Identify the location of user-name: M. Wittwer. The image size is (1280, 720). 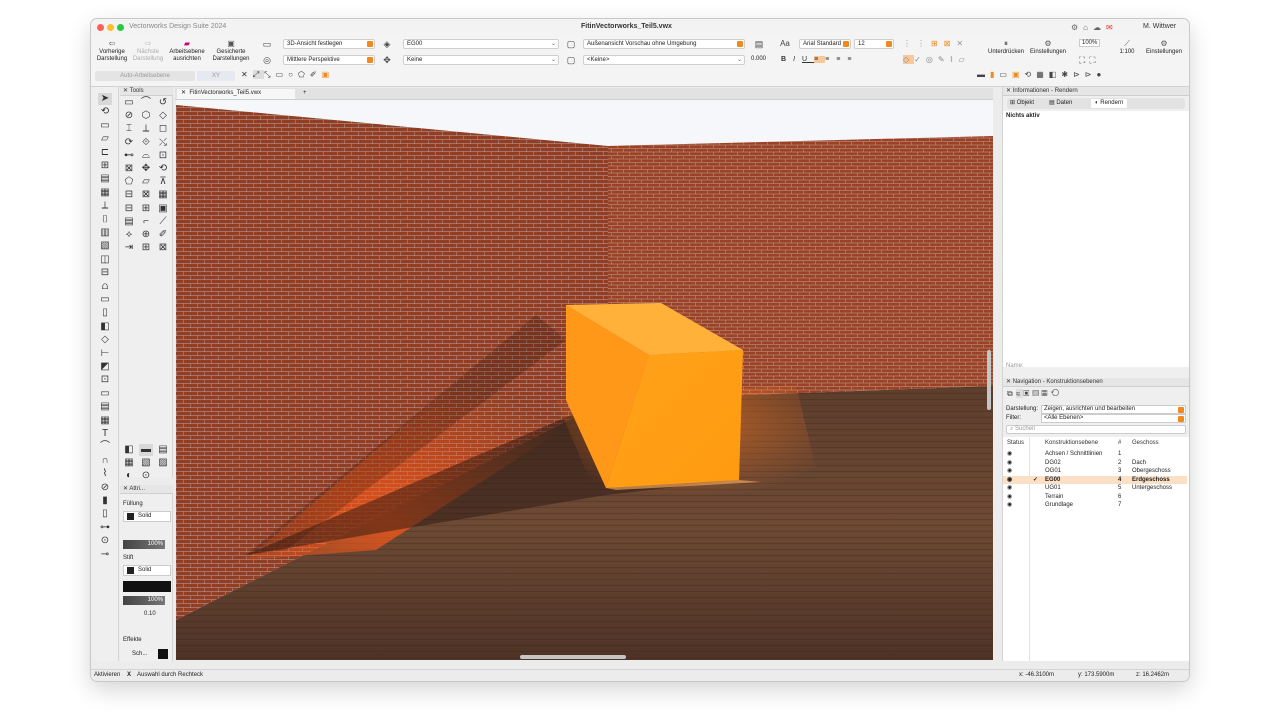
(1159, 26).